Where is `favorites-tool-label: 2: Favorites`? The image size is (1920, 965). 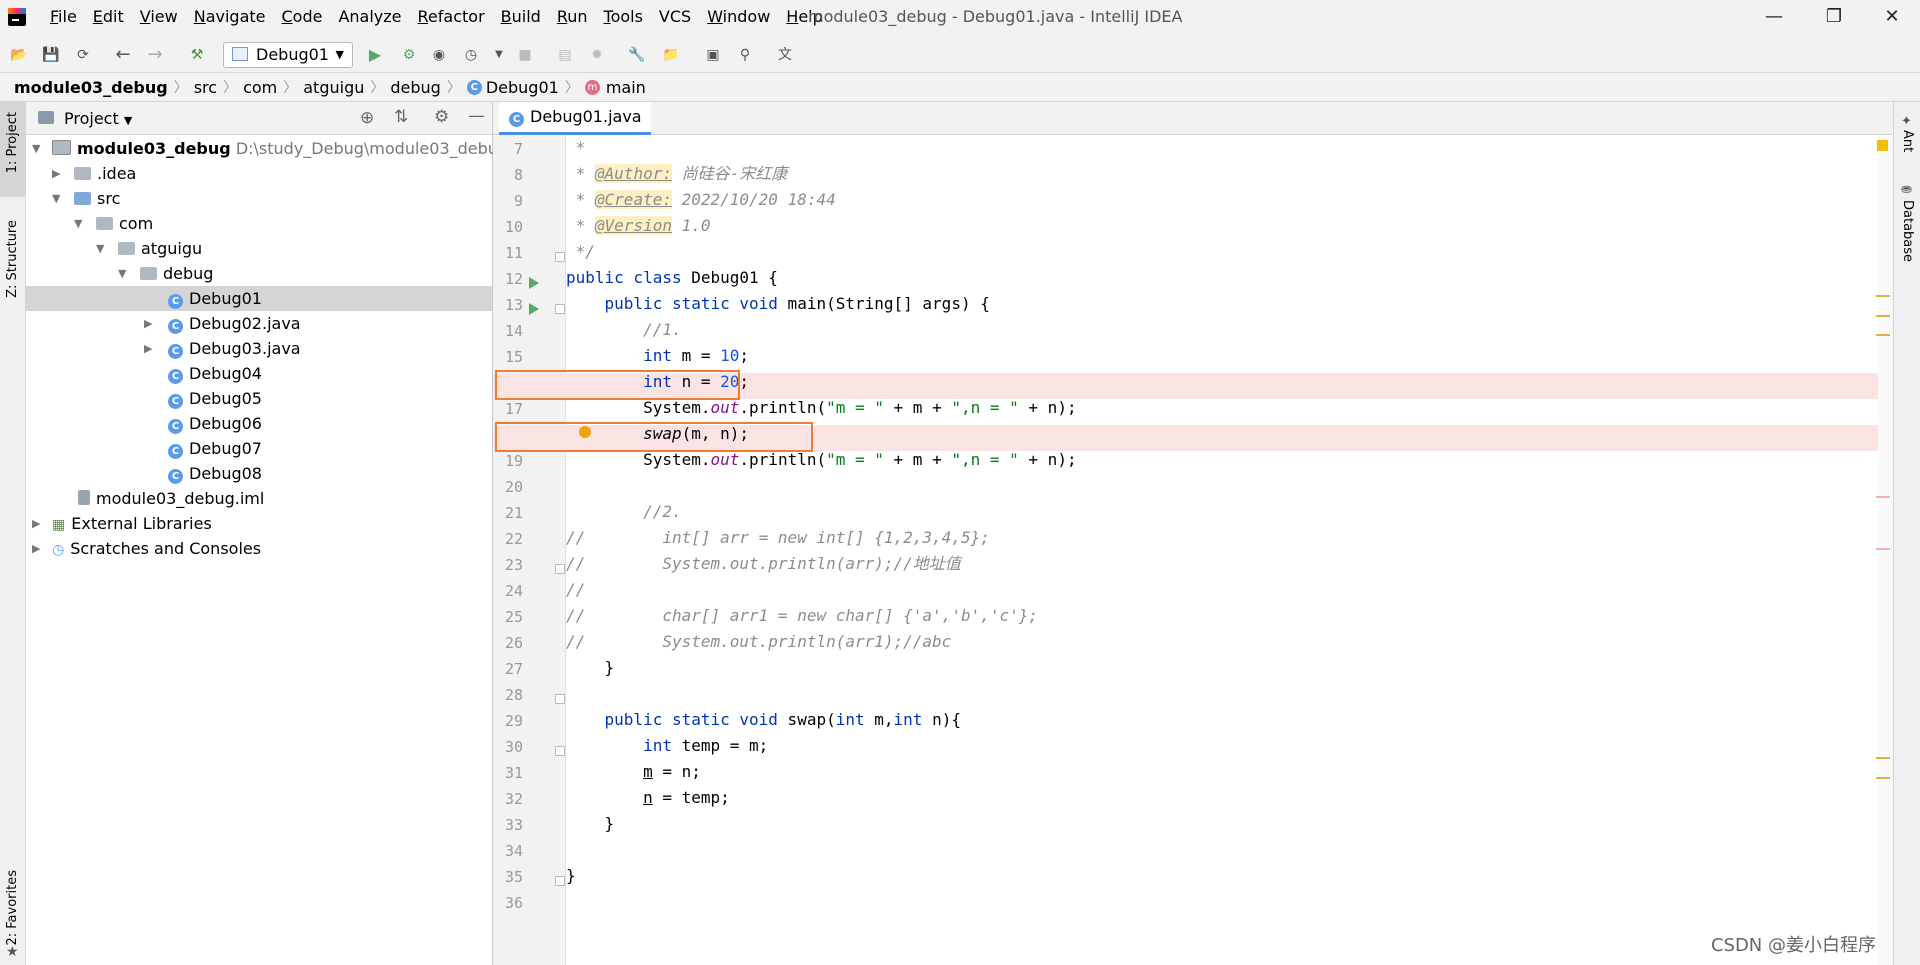 favorites-tool-label: 2: Favorites is located at coordinates (12, 908).